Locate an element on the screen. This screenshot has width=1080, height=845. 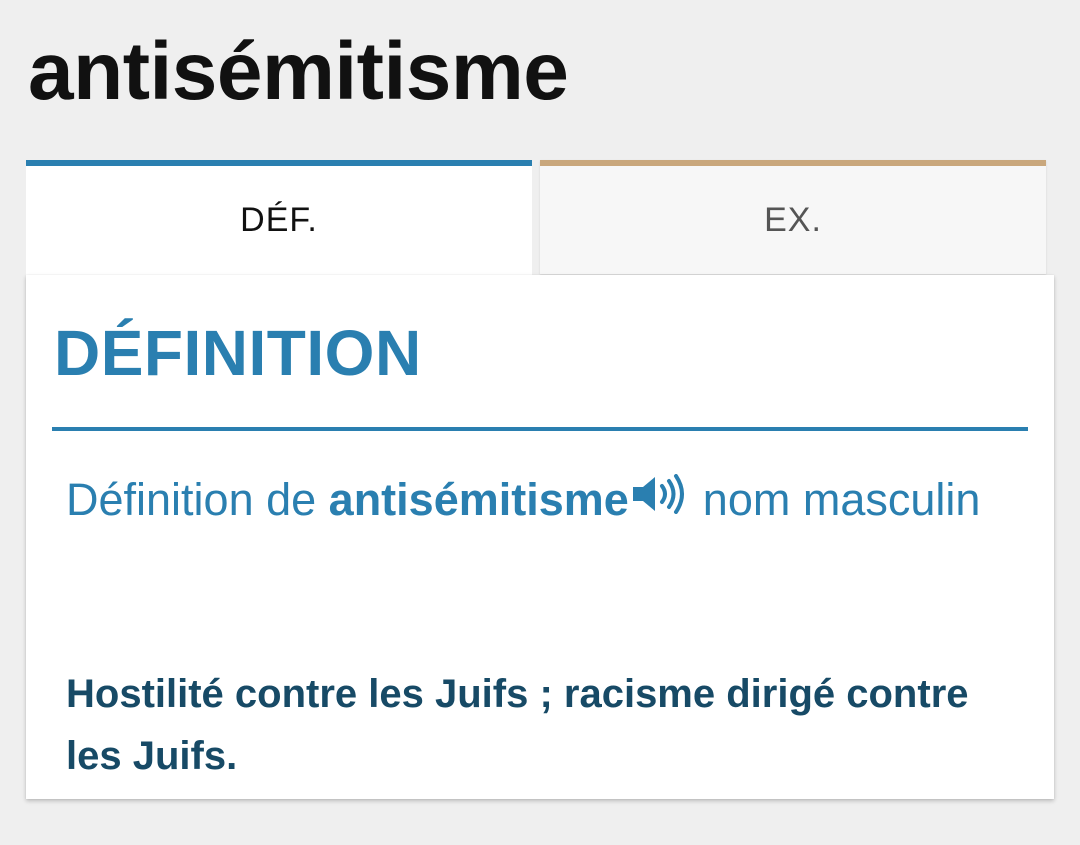
tab-definition: DÉF. is located at coordinates (279, 217).